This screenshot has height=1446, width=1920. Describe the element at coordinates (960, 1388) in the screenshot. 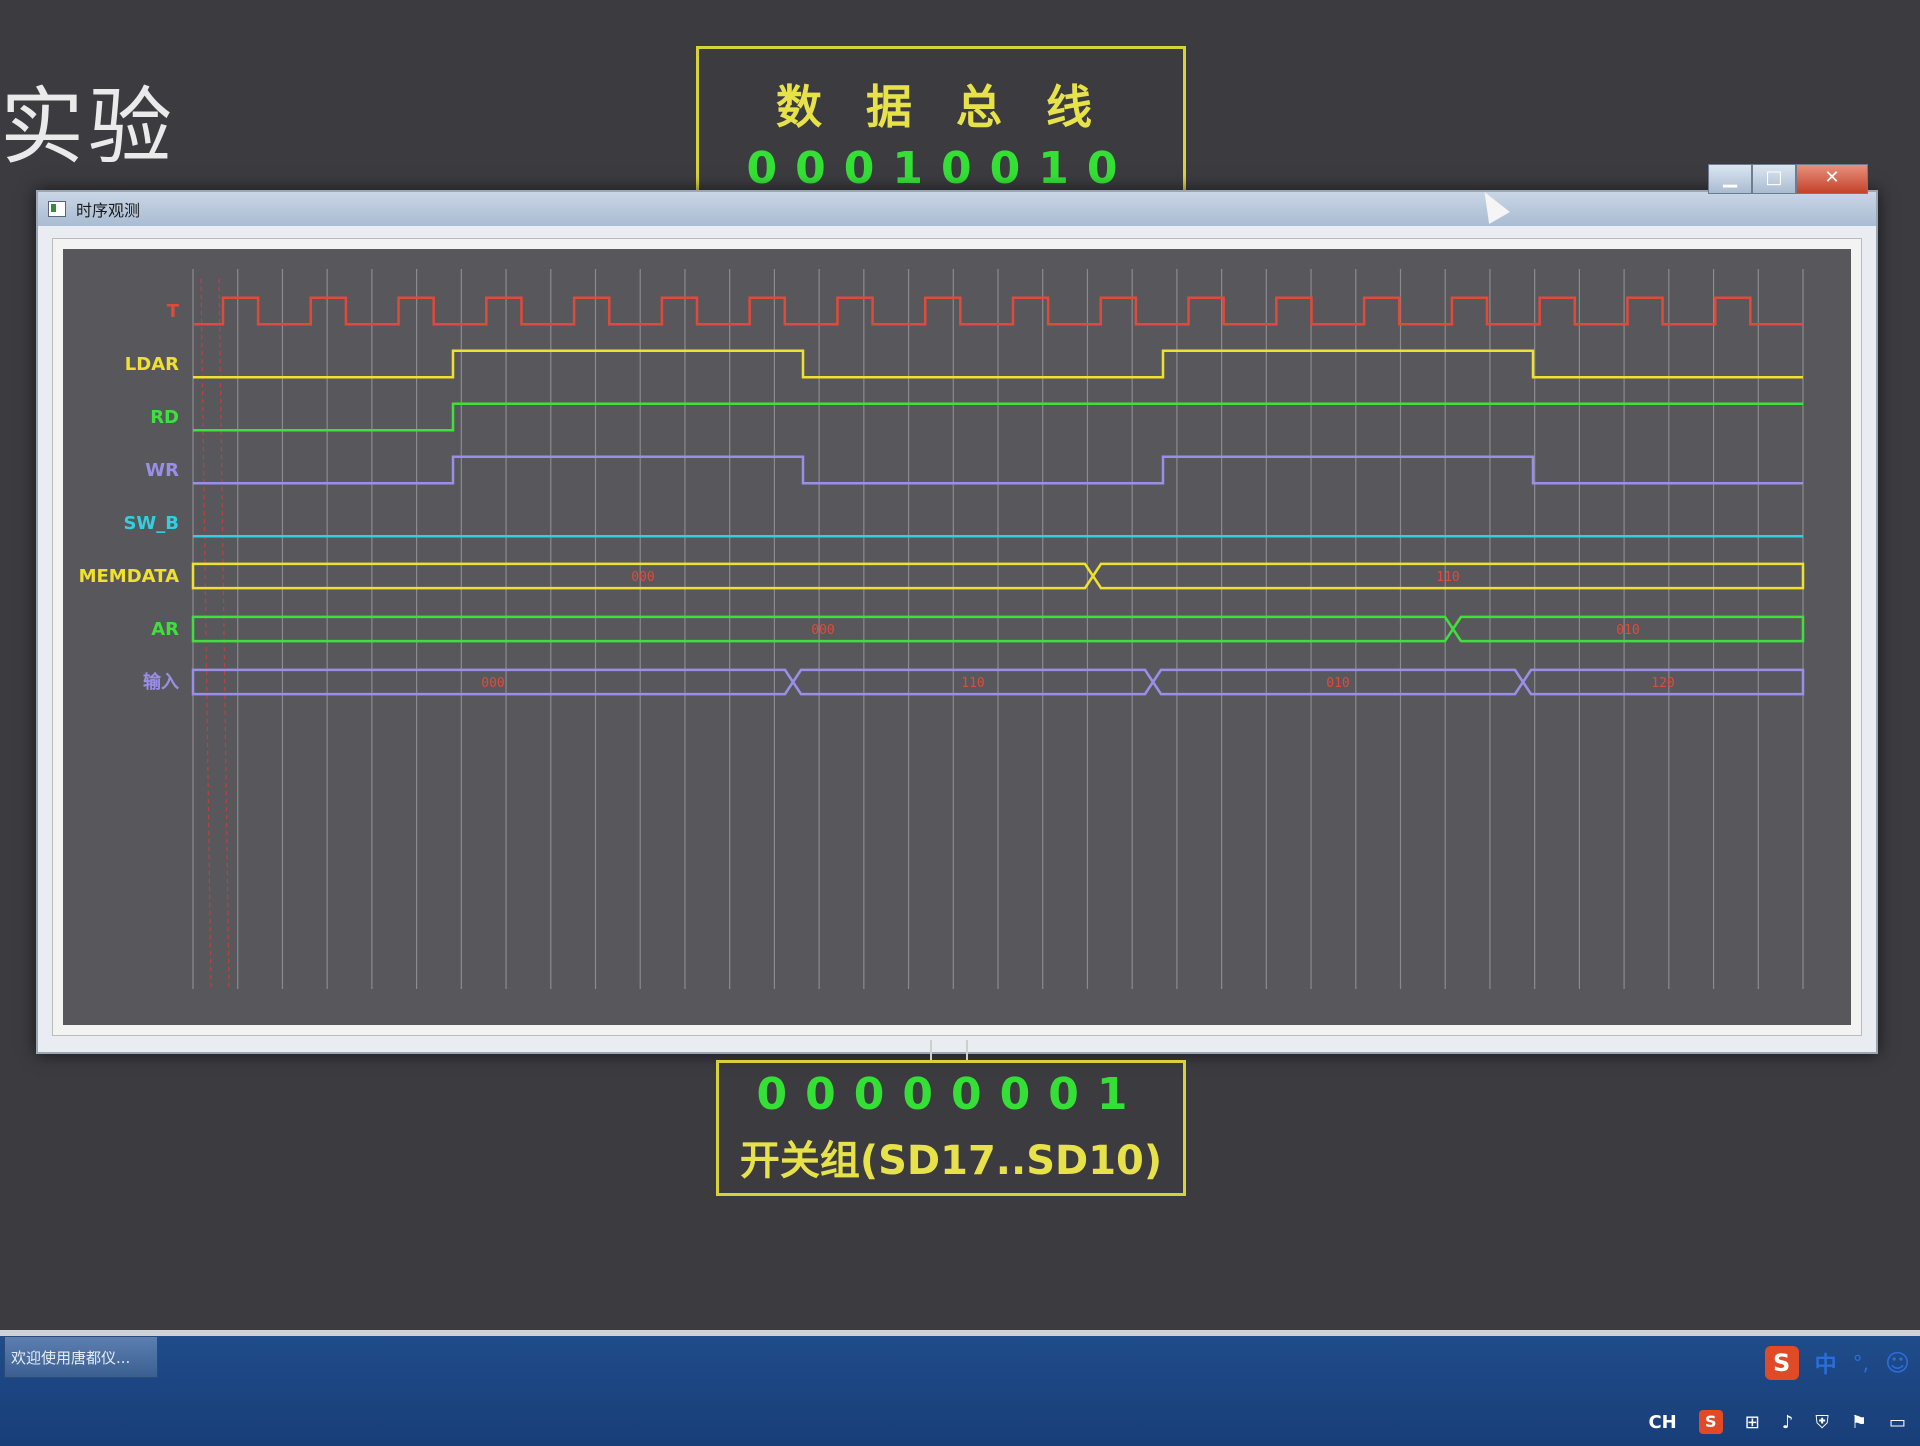

I see `taskbar: 欢迎使用唐都仪... S 中 °, ☺ CH S ⊞ ♪ ⛨ ⚑ ▭` at that location.